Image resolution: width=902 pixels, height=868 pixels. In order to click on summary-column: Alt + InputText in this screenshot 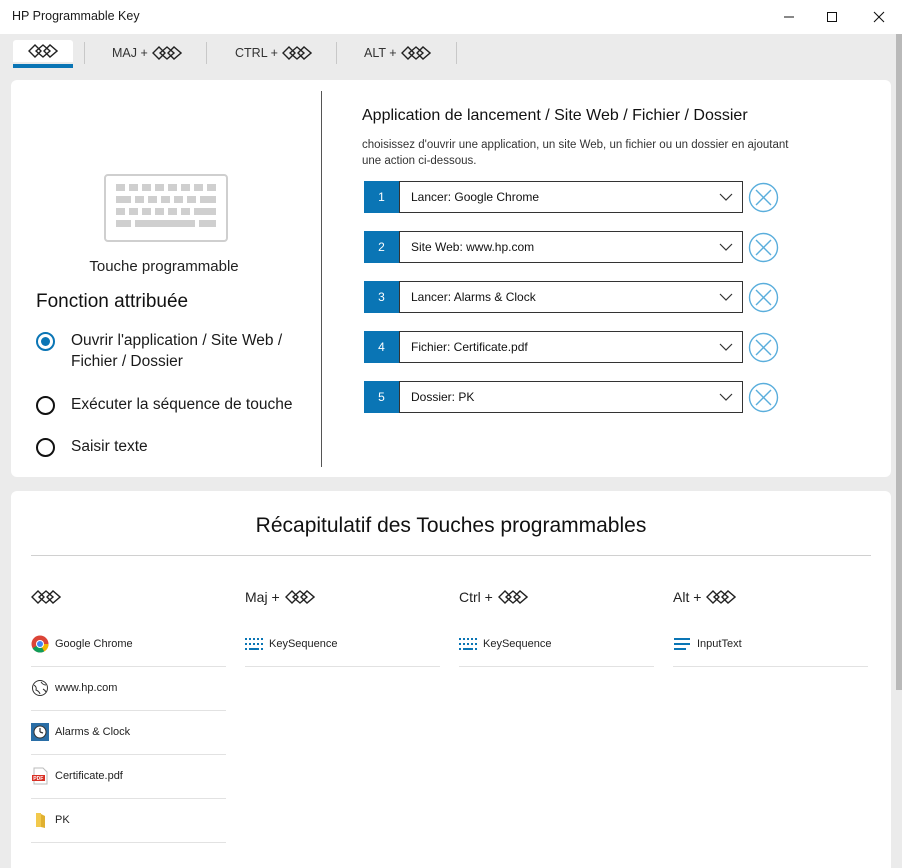, I will do `click(770, 627)`.